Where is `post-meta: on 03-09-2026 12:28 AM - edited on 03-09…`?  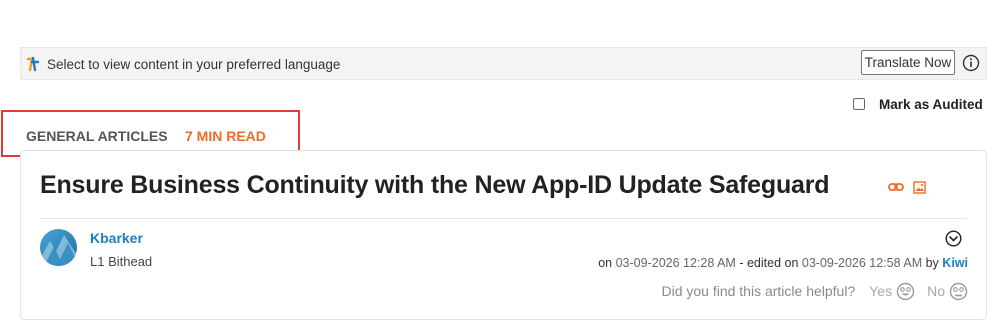 post-meta: on 03-09-2026 12:28 AM - edited on 03-09… is located at coordinates (783, 263).